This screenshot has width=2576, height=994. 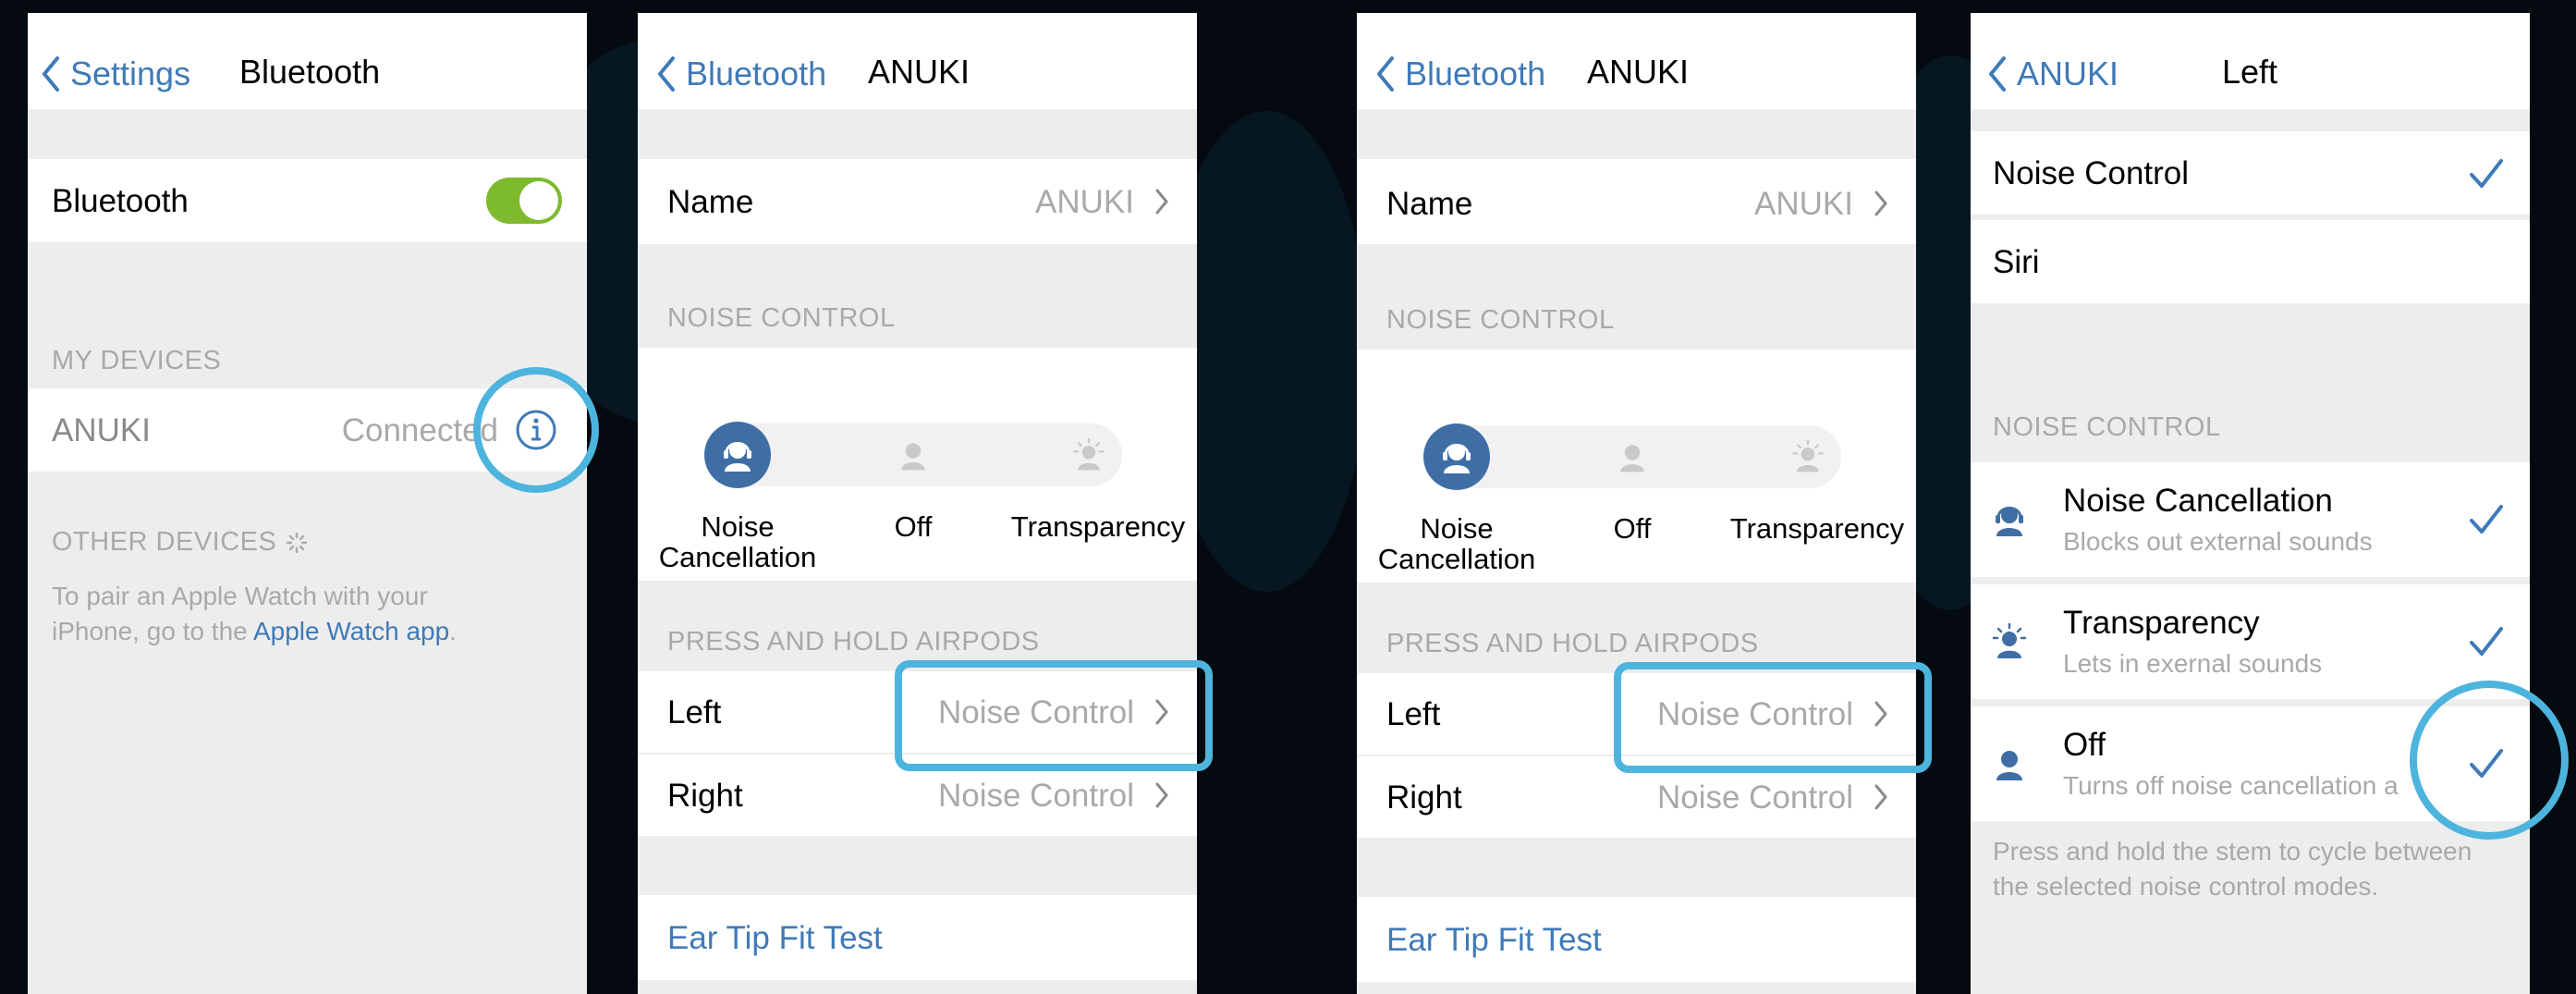 I want to click on other-devices-header: OTHER DEVICES, so click(x=180, y=542).